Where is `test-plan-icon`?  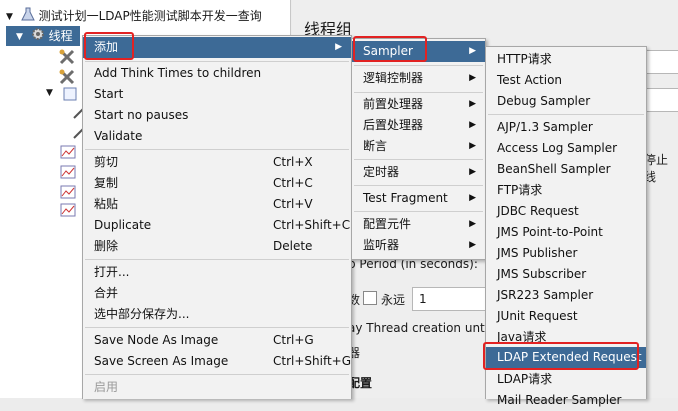
test-plan-icon is located at coordinates (27, 17).